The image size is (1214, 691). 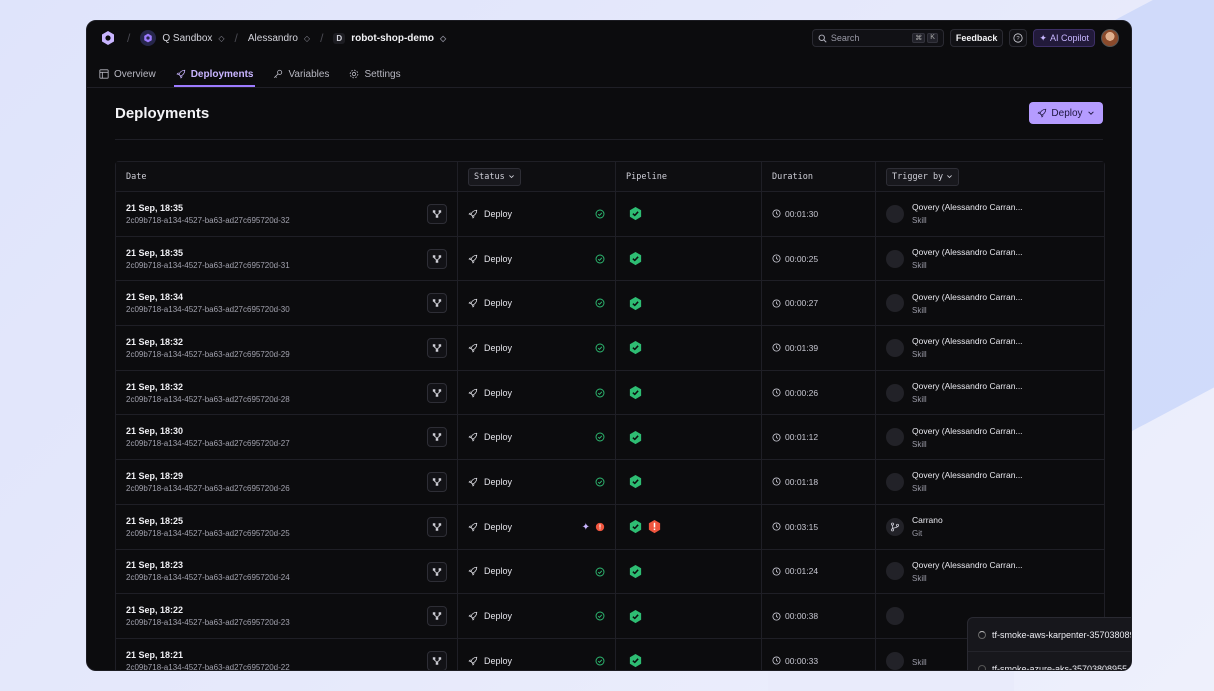 What do you see at coordinates (155, 297) in the screenshot?
I see `deployment-date: 21 Sep, 18:34` at bounding box center [155, 297].